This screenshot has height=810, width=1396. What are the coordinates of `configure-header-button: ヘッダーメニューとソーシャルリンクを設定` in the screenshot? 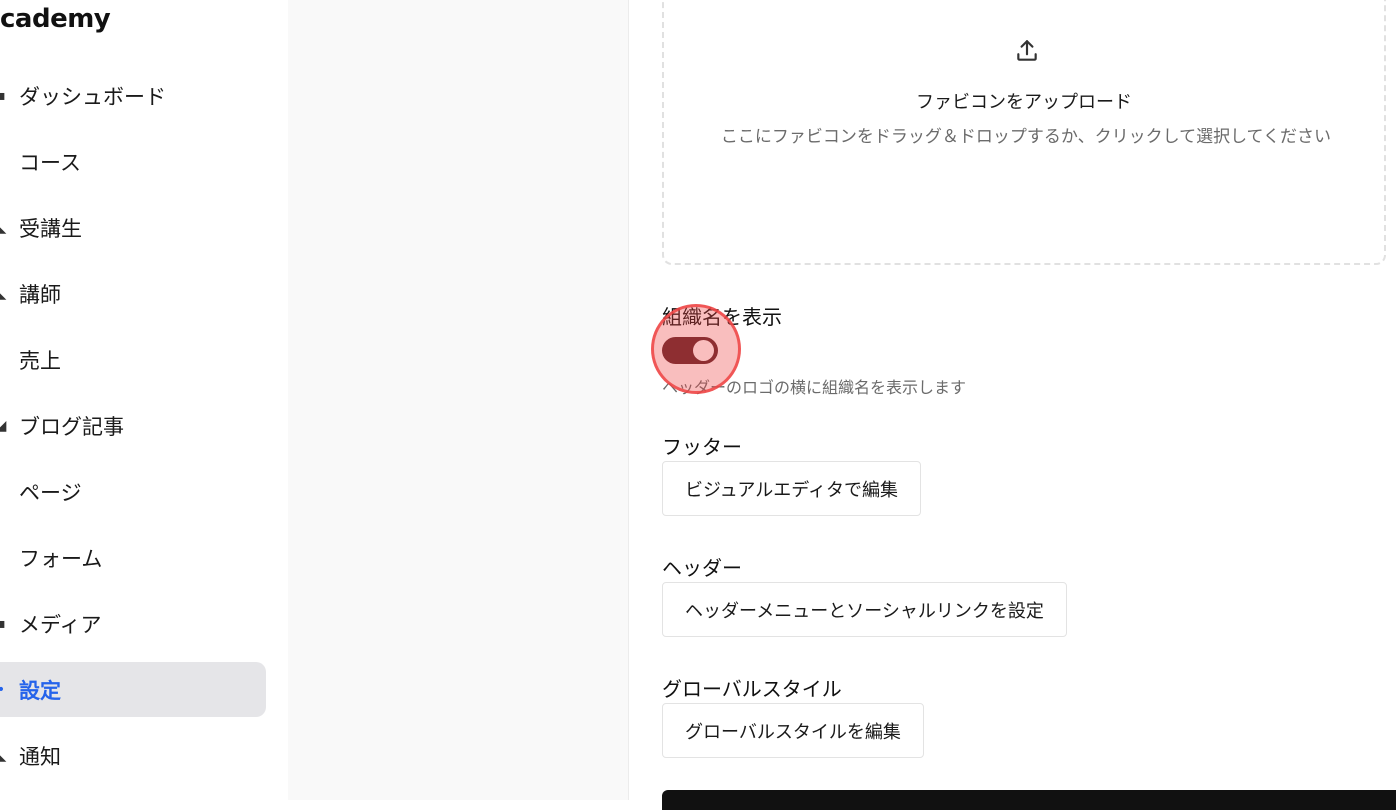 It's located at (864, 609).